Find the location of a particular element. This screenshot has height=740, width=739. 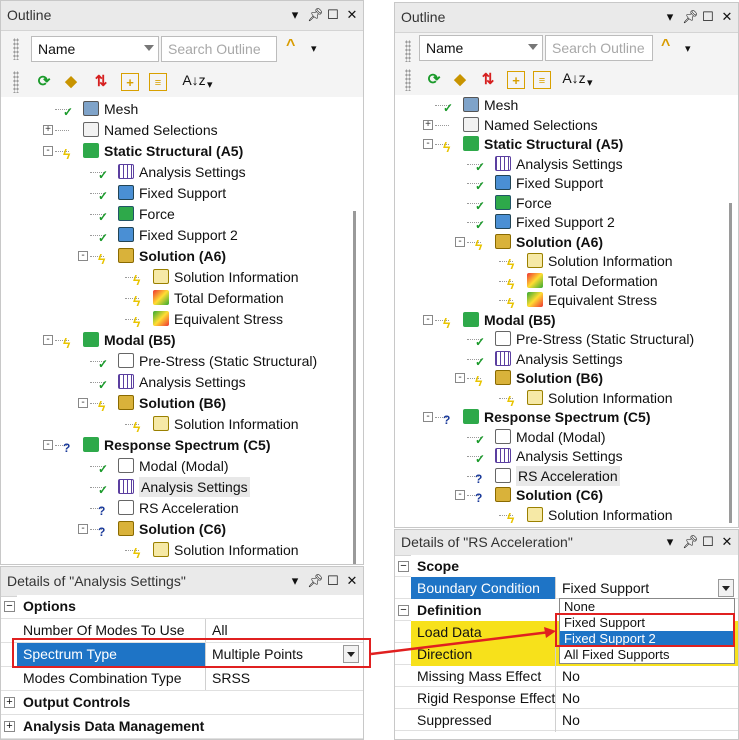

details-section: − Scope is located at coordinates (566, 566).